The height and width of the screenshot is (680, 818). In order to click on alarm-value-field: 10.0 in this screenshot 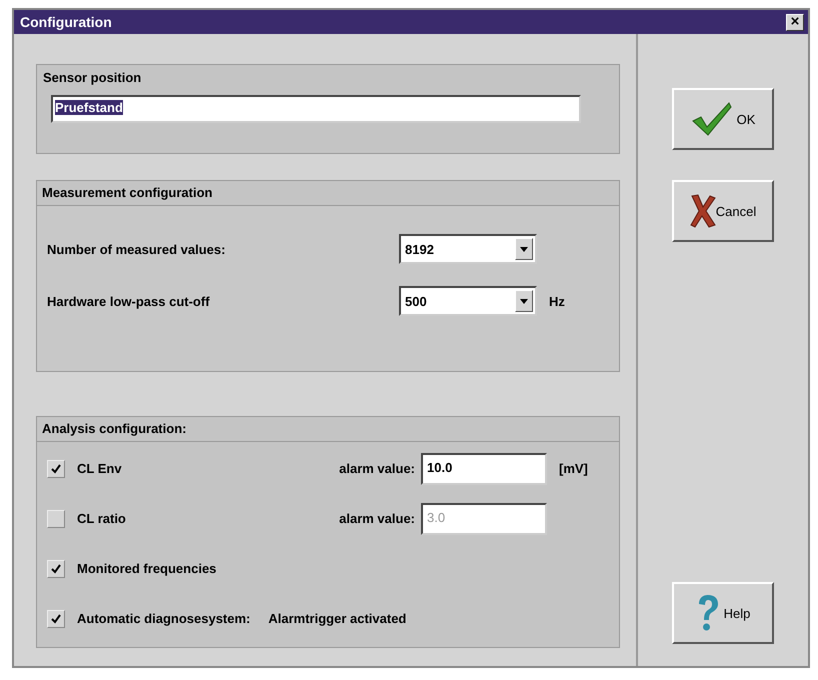, I will do `click(484, 468)`.